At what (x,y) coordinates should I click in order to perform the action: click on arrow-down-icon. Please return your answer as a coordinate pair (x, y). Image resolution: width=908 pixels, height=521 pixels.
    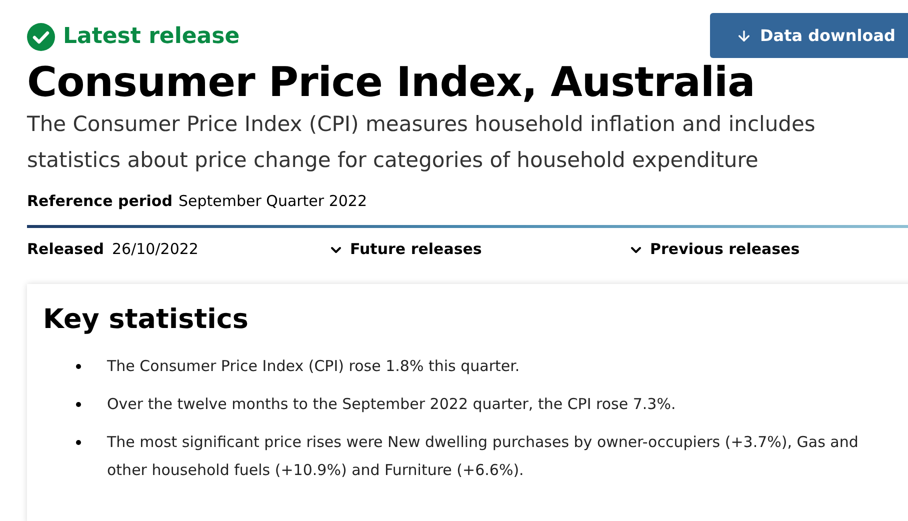
    Looking at the image, I should click on (744, 36).